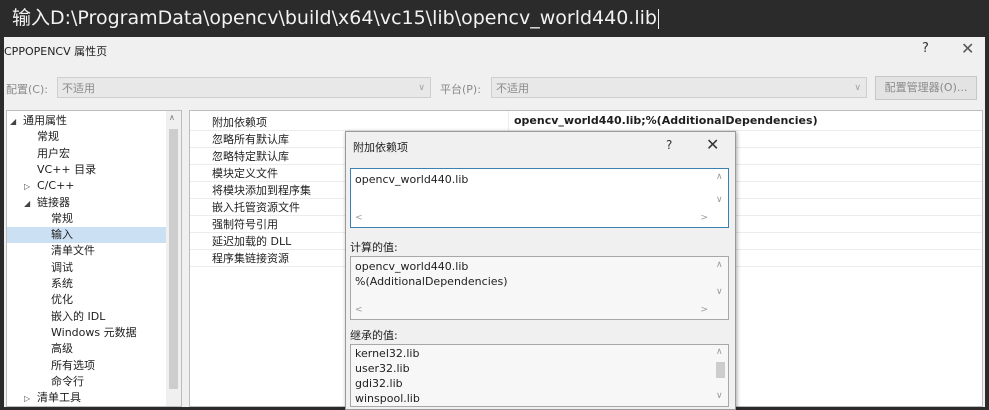 The height and width of the screenshot is (410, 989). What do you see at coordinates (387, 398) in the screenshot?
I see `inherited-value-line: winspool.lib` at bounding box center [387, 398].